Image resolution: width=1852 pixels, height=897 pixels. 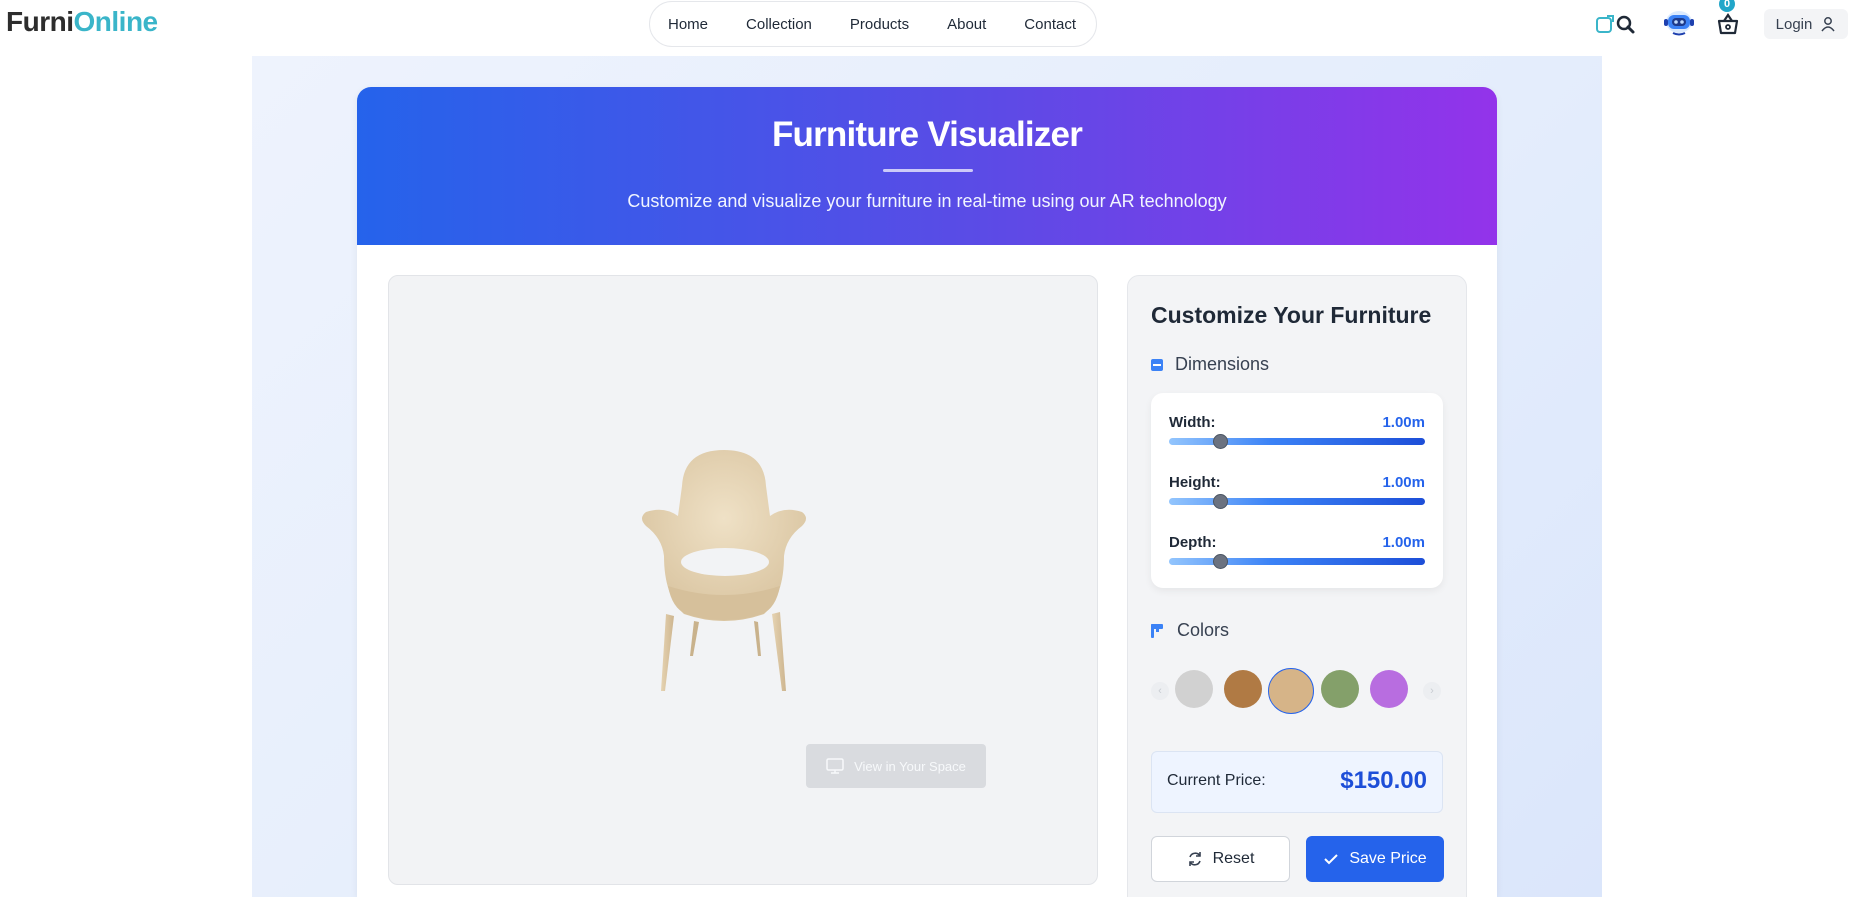 I want to click on nav-item-products: Products, so click(x=879, y=24).